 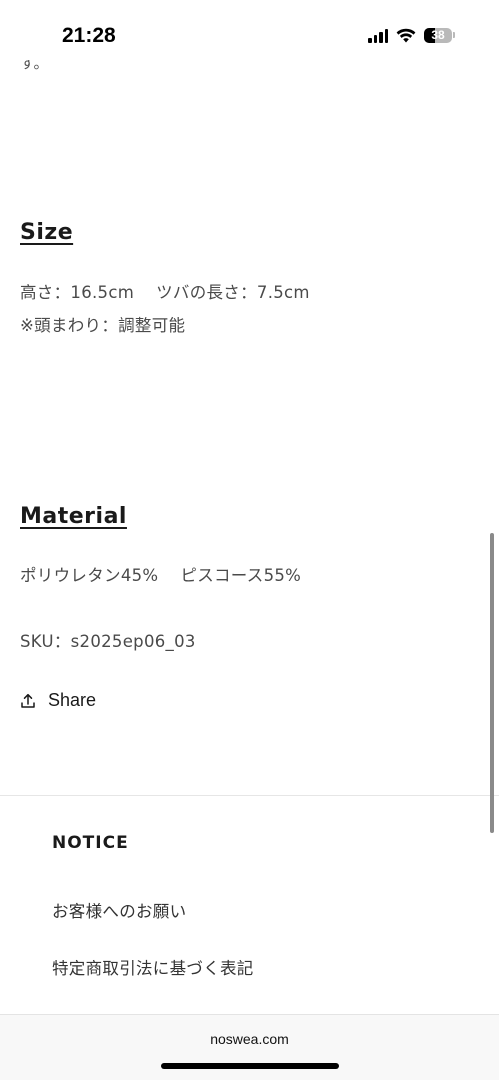 I want to click on sku-line: SKU：s2025ep06_03, so click(x=108, y=640).